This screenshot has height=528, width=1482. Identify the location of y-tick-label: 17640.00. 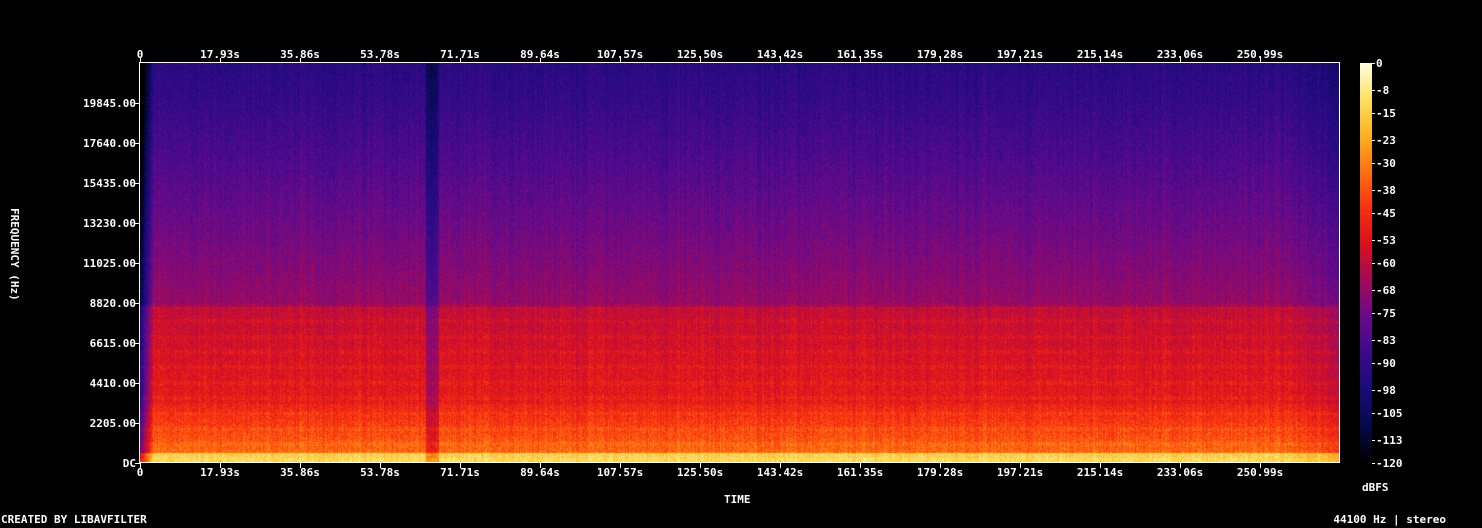
(109, 143).